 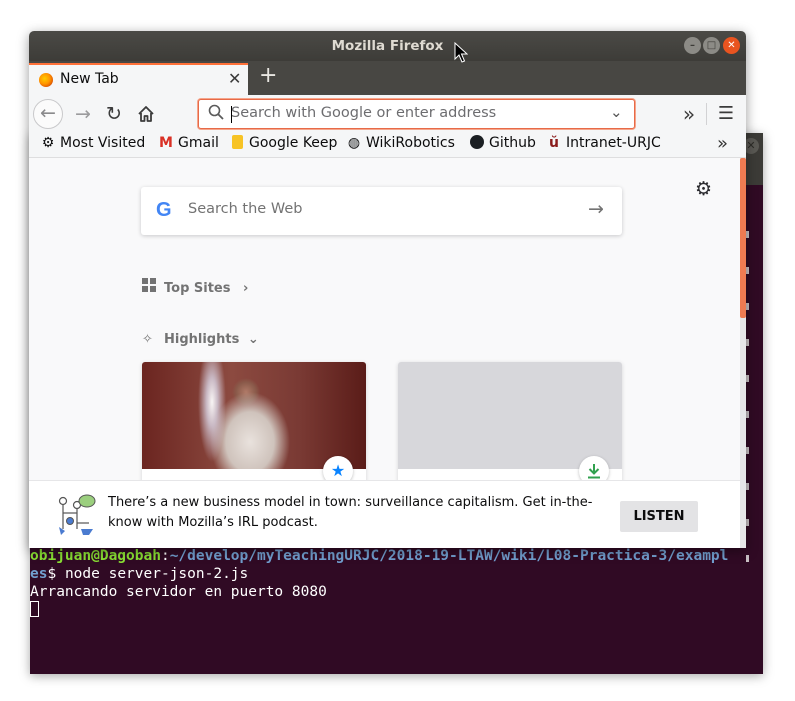 I want to click on terminal-output-line: Arrancando servidor en puerto 8080, so click(x=178, y=592).